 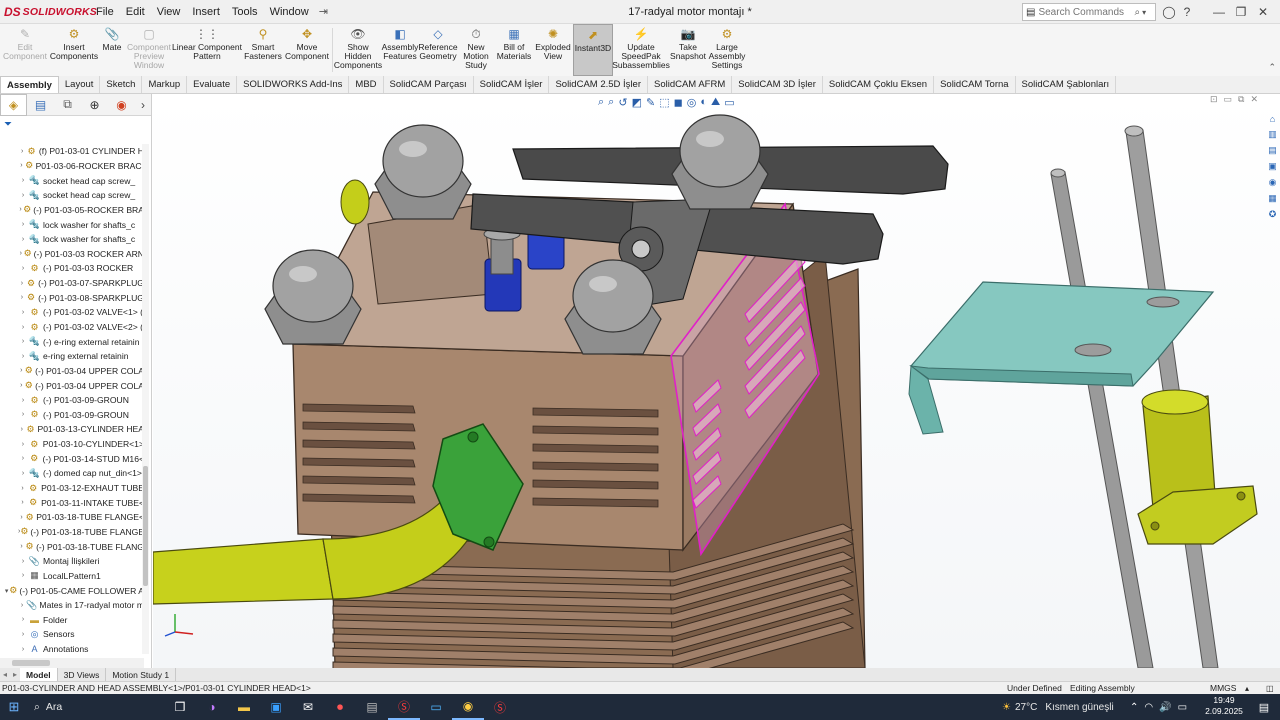 I want to click on yellow-linear-bearing, so click(x=1197, y=467).